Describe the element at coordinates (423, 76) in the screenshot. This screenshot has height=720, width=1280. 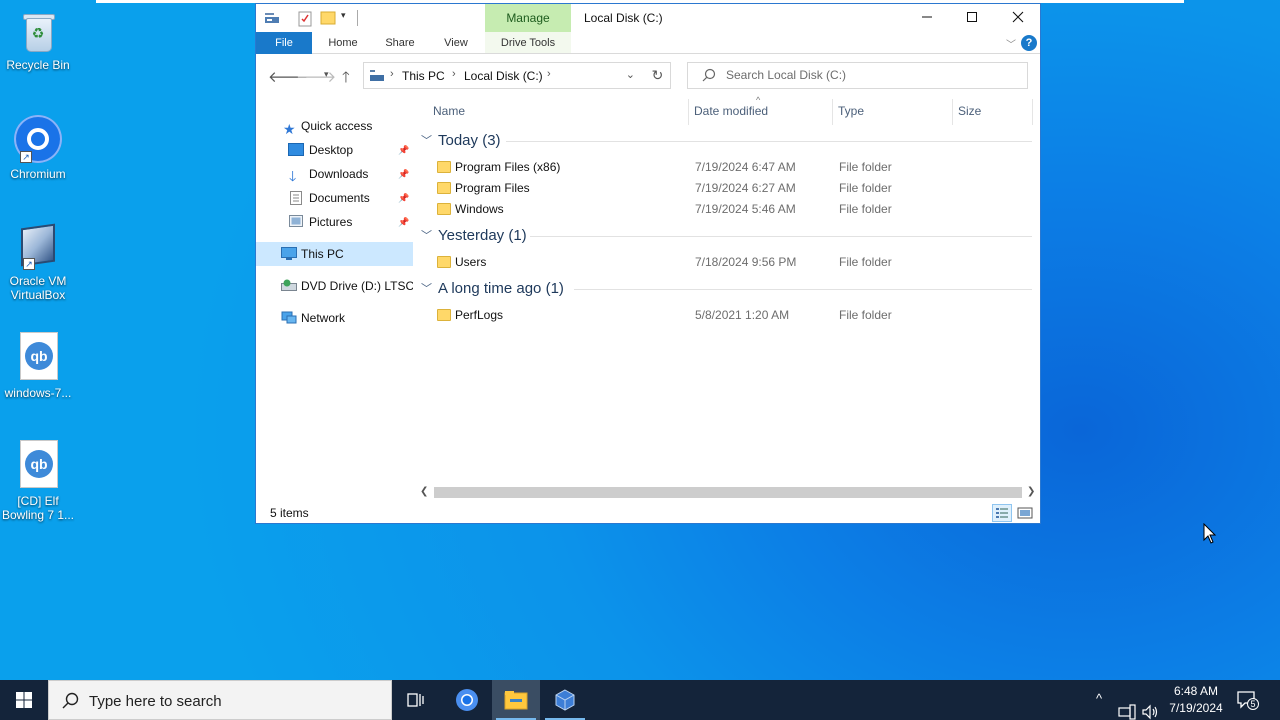
I see `breadcrumb-this-pc: This PC` at that location.